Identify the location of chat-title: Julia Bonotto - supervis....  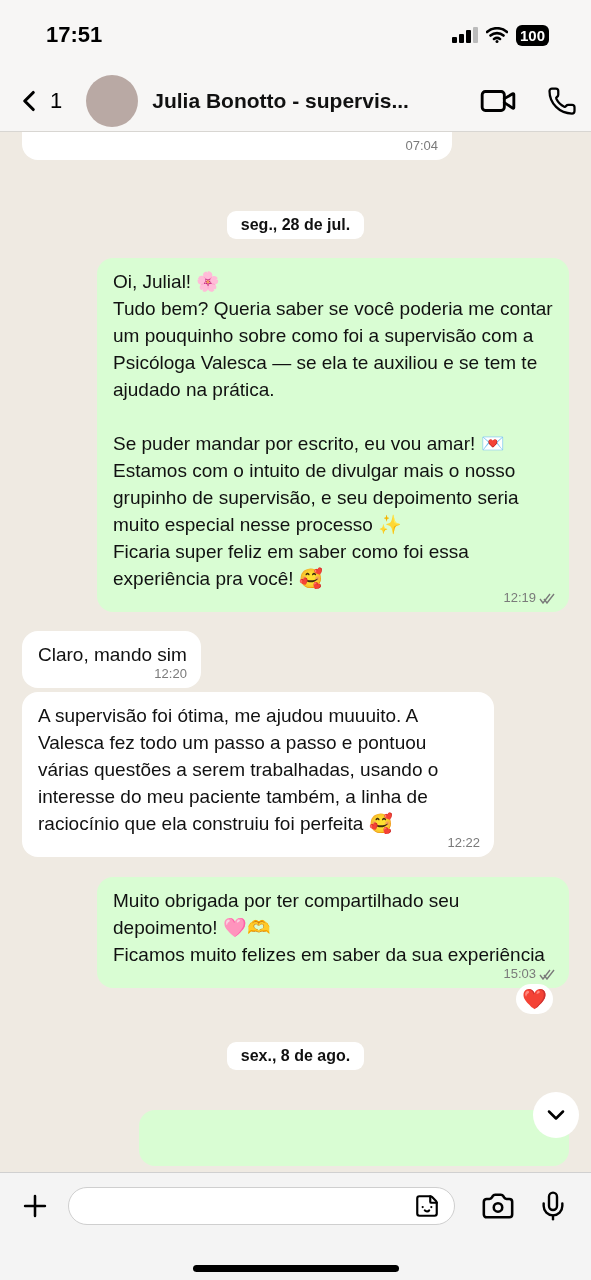
(315, 100).